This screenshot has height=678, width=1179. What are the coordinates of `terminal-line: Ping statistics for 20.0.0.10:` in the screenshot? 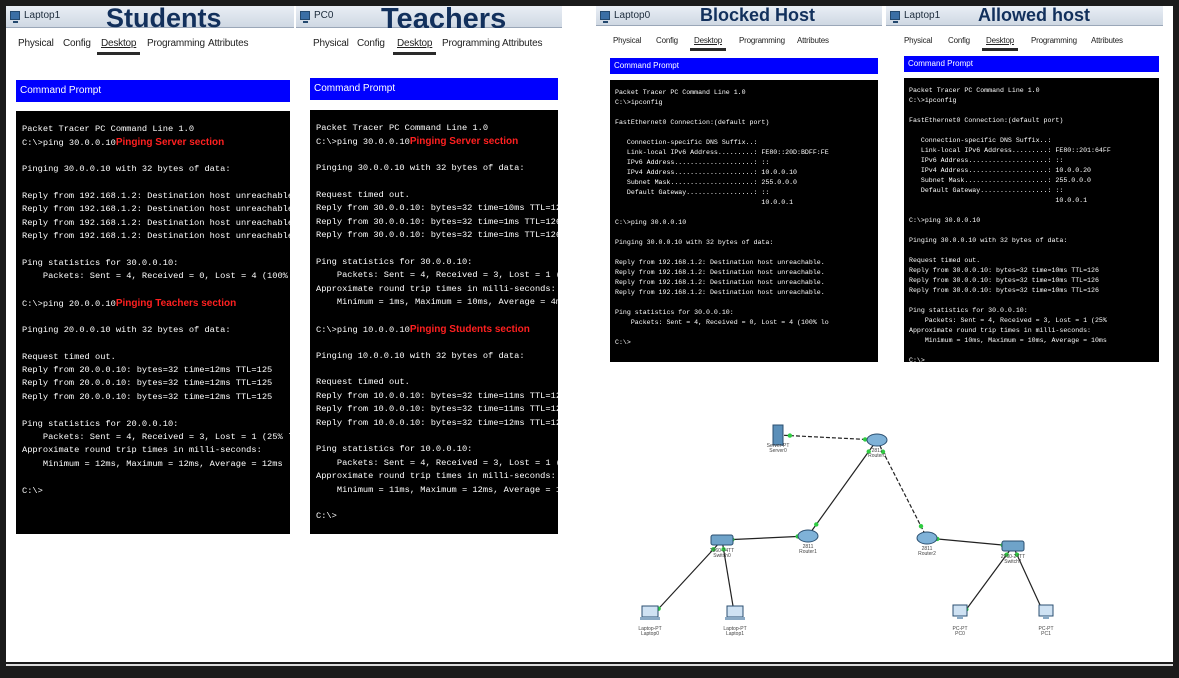 It's located at (153, 424).